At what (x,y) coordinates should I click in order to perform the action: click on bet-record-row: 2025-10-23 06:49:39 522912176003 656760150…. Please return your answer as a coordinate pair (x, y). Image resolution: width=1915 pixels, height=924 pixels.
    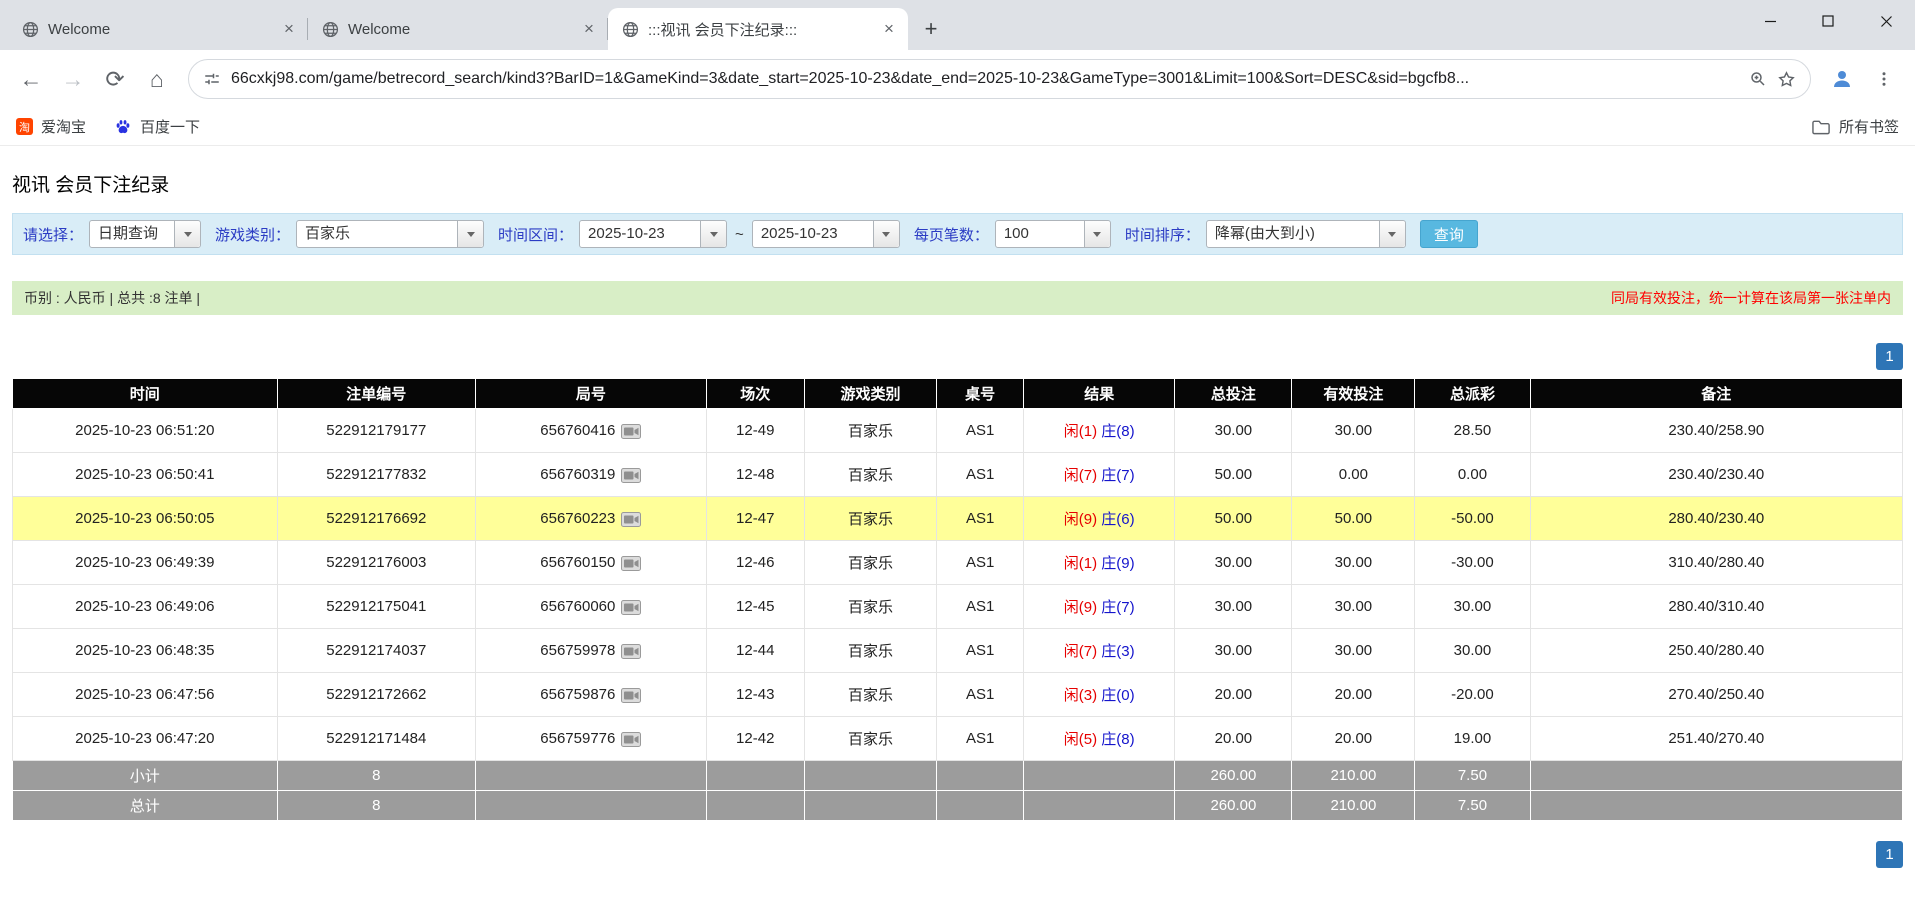
    Looking at the image, I should click on (958, 562).